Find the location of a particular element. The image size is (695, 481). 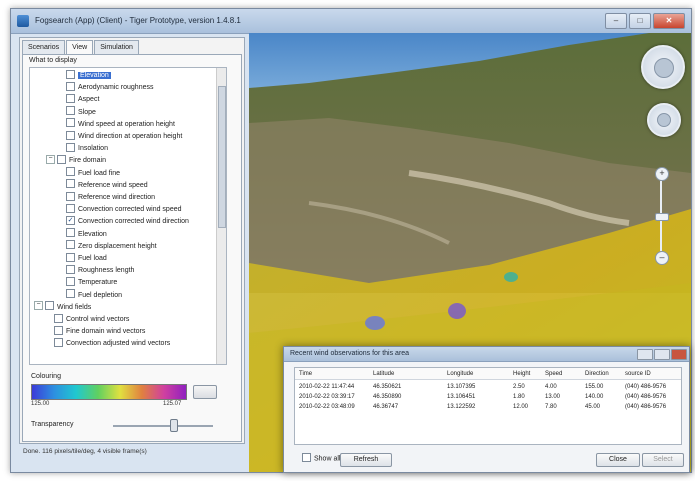

dialog-maximize-button is located at coordinates (662, 354).